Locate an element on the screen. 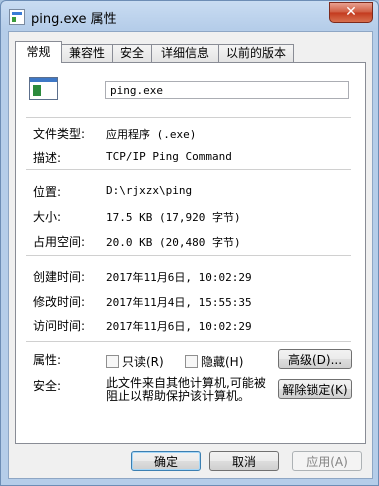 This screenshot has width=379, height=486. ok-button: 确定 is located at coordinates (166, 461).